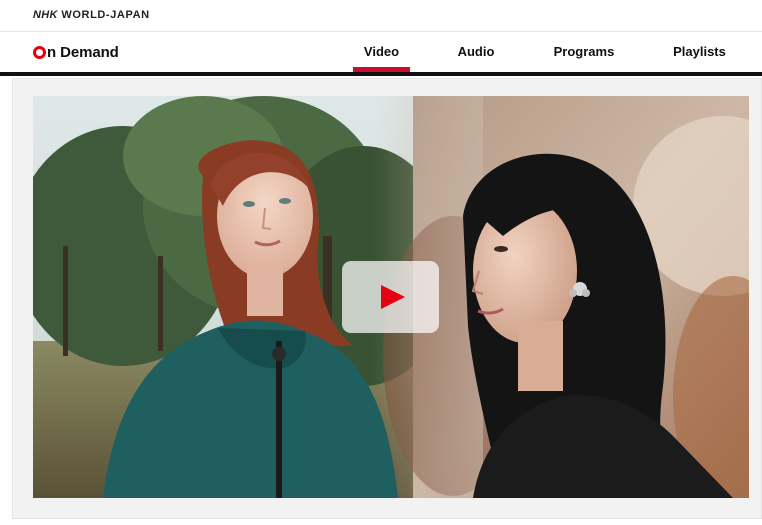 Image resolution: width=762 pixels, height=525 pixels. Describe the element at coordinates (584, 51) in the screenshot. I see `tab-programs: Programs` at that location.